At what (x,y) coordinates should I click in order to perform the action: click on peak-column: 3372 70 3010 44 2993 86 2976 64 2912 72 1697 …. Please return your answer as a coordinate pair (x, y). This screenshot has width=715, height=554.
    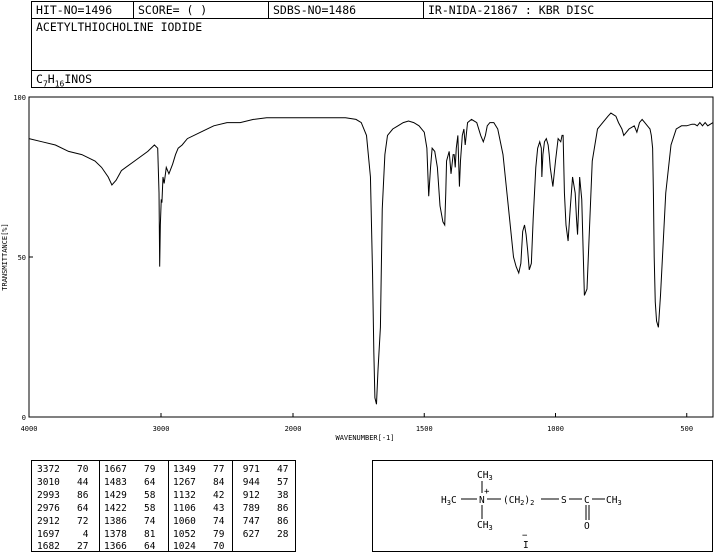
    Looking at the image, I should click on (63, 509).